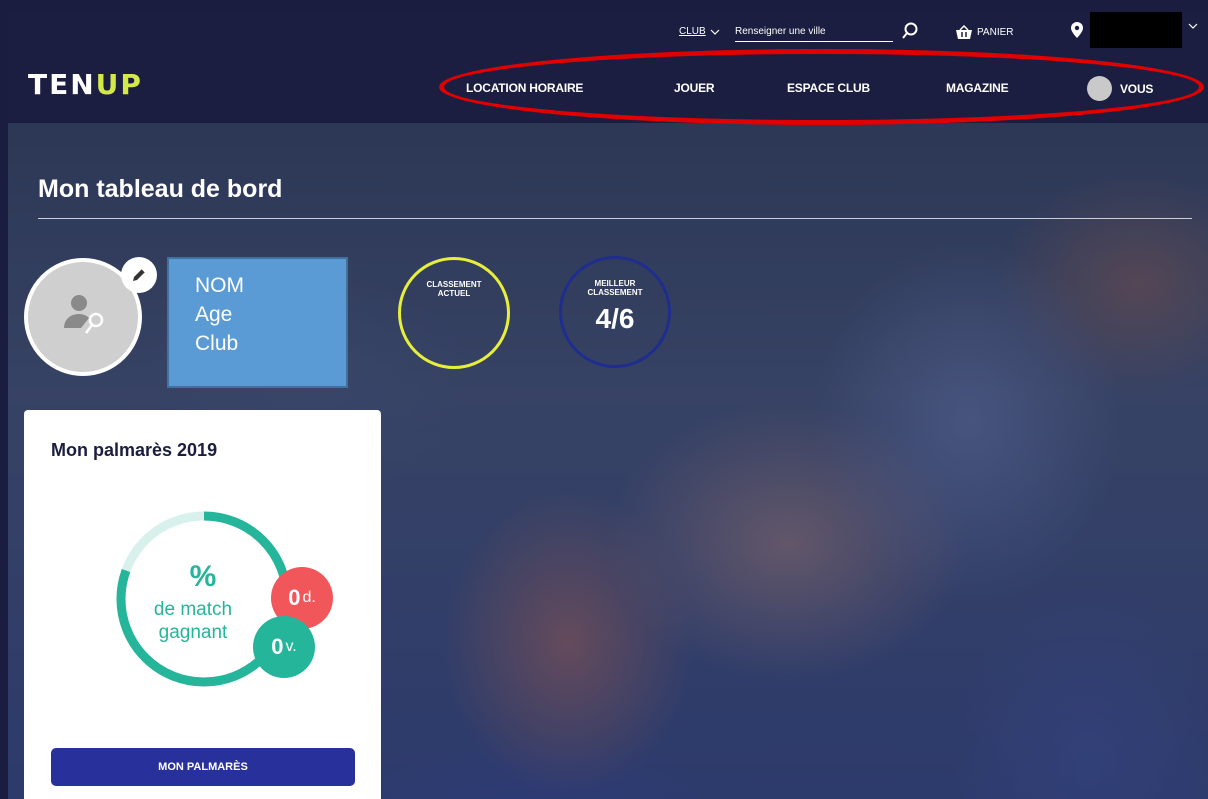 The image size is (1208, 799). I want to click on mon-palmares-button: MON PALMARÈS, so click(203, 767).